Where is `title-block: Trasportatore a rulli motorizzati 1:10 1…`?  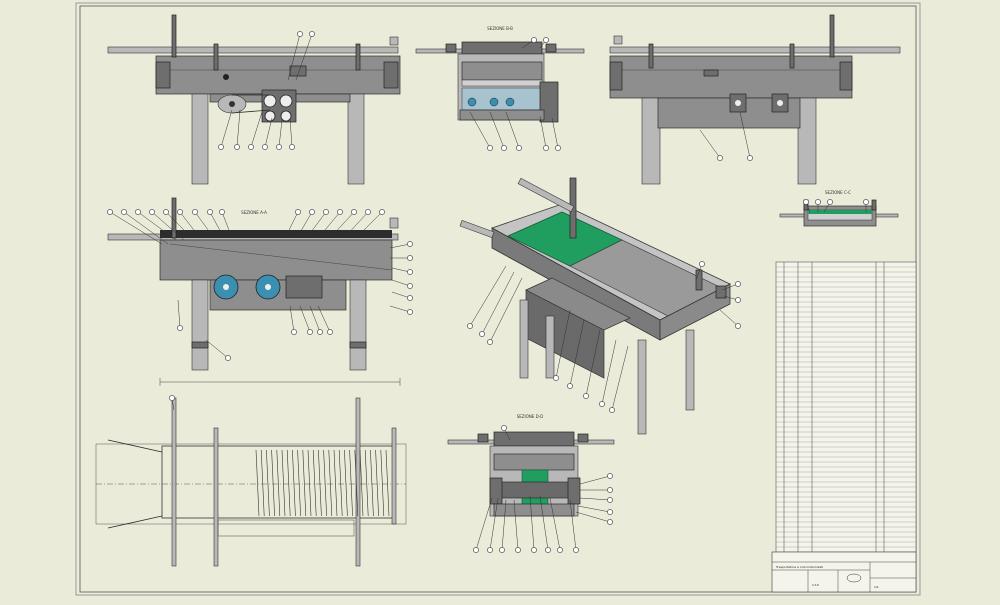
title-block: Trasportatore a rulli motorizzati 1:10 1… is located at coordinates (844, 572).